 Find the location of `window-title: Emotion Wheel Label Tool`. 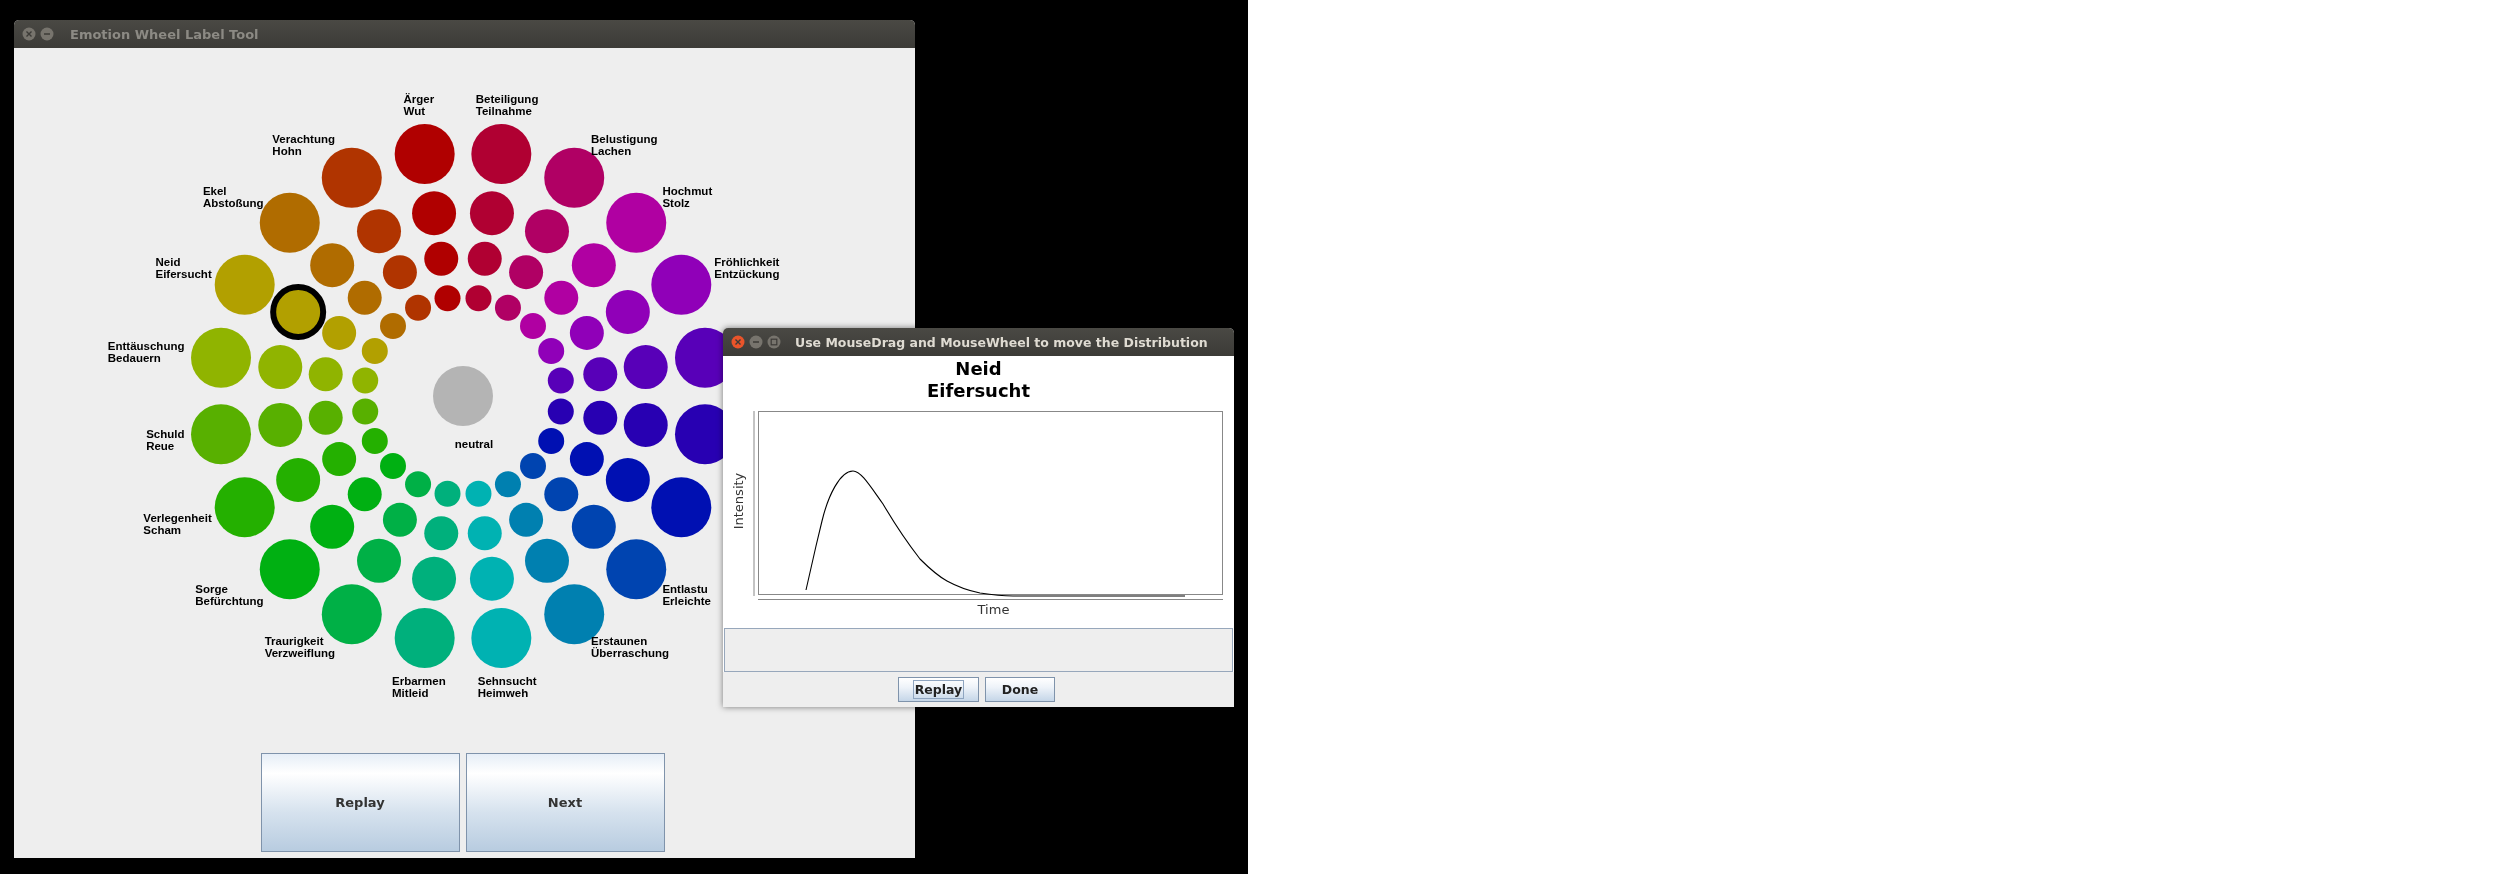

window-title: Emotion Wheel Label Tool is located at coordinates (164, 34).